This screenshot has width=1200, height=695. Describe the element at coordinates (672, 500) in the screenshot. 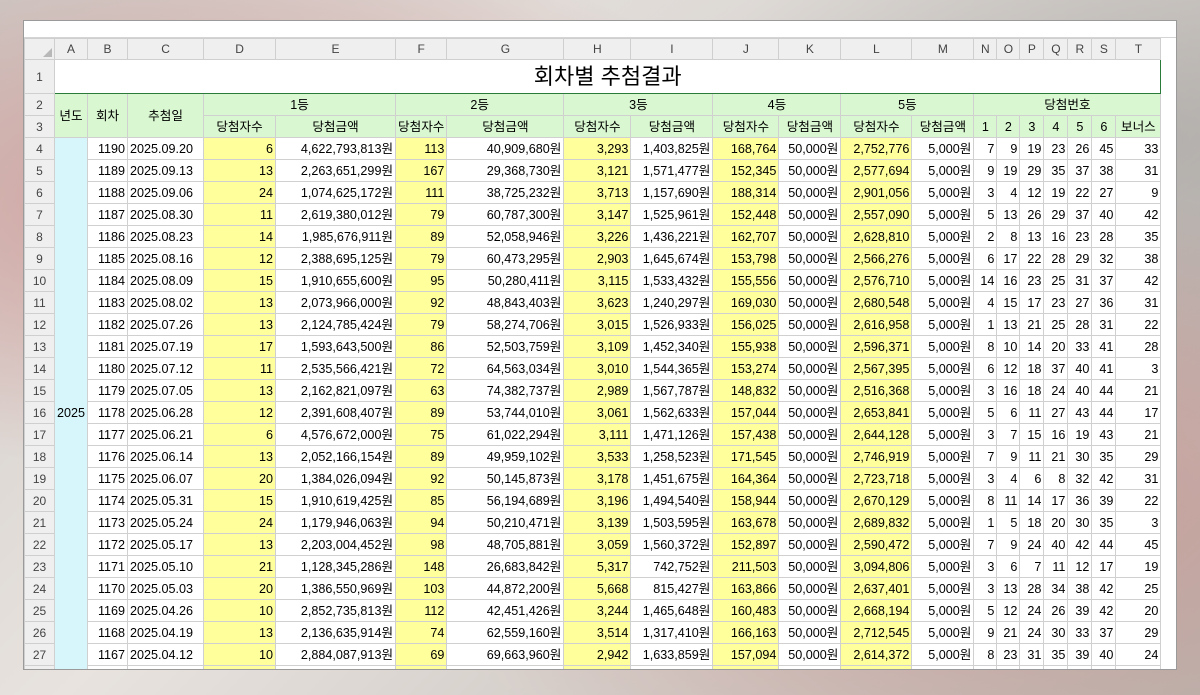

I see `third-amount-cell: 1,494,540원` at that location.